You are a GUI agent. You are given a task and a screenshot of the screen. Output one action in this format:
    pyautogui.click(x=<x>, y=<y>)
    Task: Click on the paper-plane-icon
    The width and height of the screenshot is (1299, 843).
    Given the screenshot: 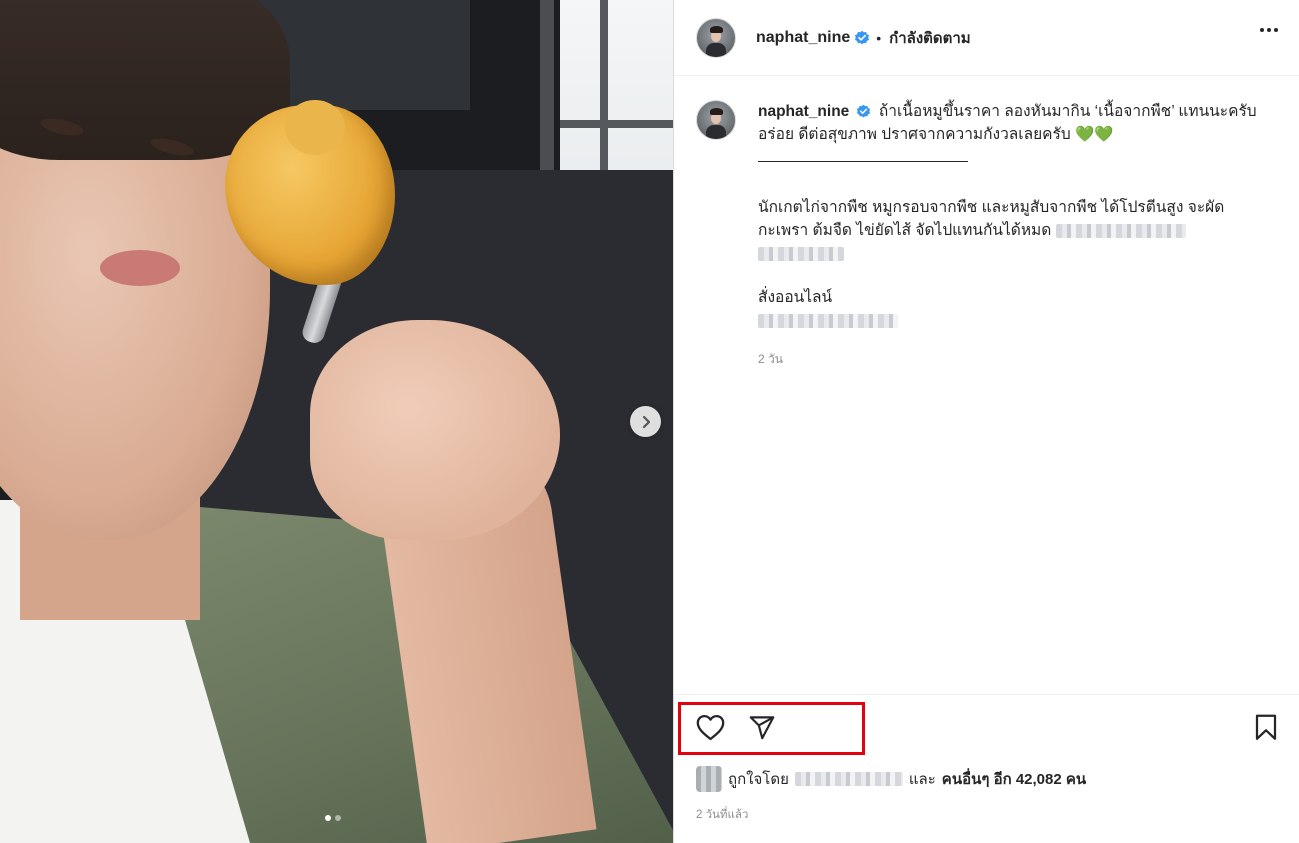 What is the action you would take?
    pyautogui.click(x=762, y=728)
    